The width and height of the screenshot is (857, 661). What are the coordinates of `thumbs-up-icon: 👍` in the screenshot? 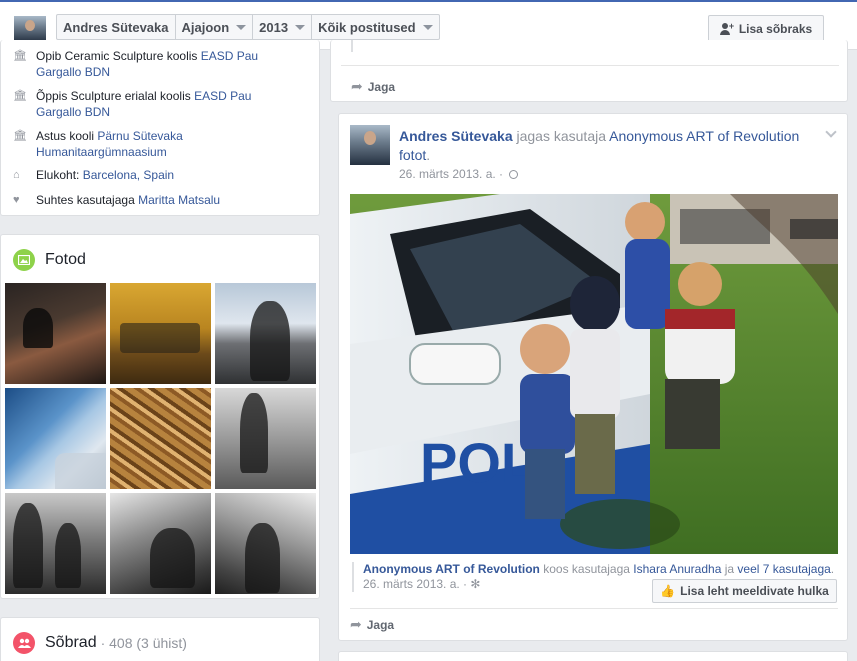 It's located at (668, 591).